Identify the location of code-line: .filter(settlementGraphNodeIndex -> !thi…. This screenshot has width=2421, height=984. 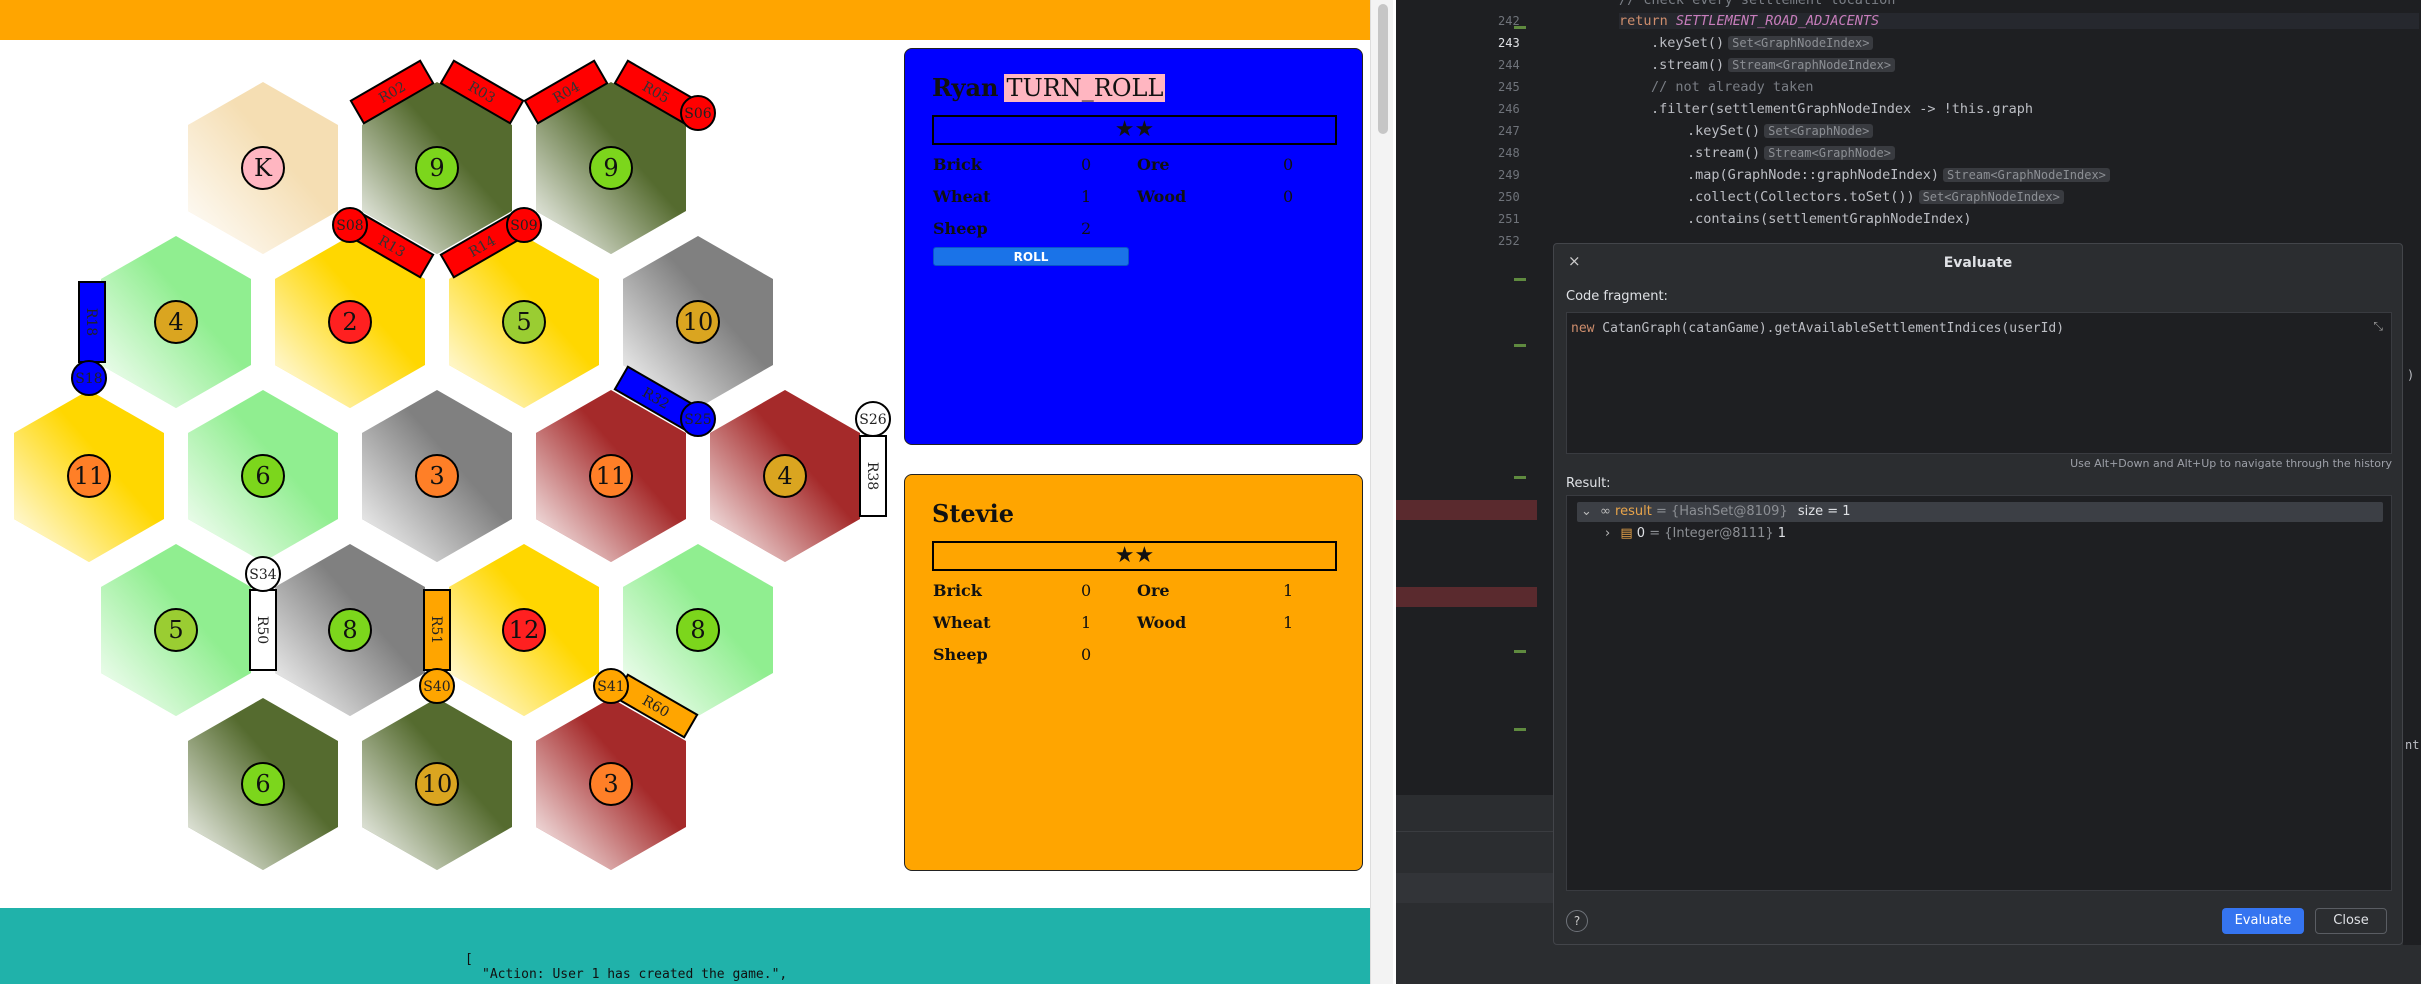
(1842, 109).